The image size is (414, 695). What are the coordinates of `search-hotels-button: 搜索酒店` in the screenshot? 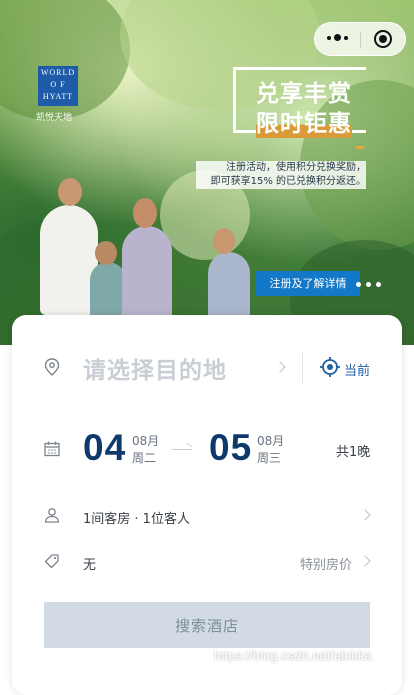 It's located at (207, 625).